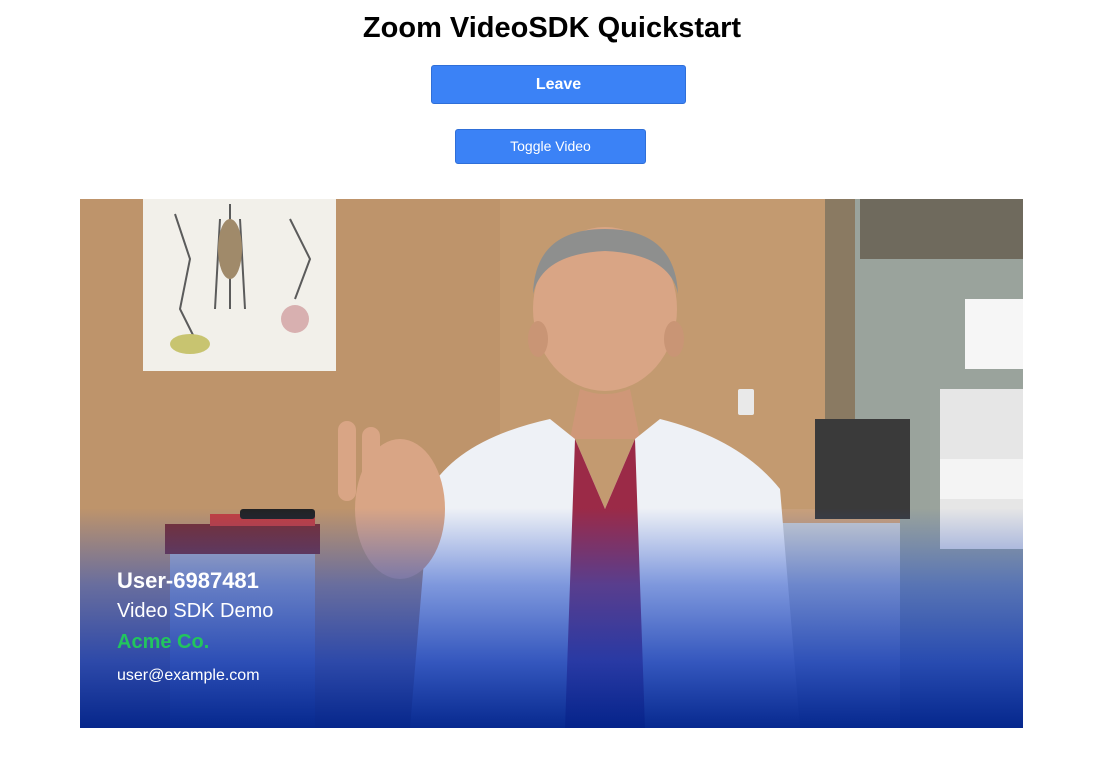 The width and height of the screenshot is (1104, 763). What do you see at coordinates (163, 642) in the screenshot?
I see `company-name: Acme Co.` at bounding box center [163, 642].